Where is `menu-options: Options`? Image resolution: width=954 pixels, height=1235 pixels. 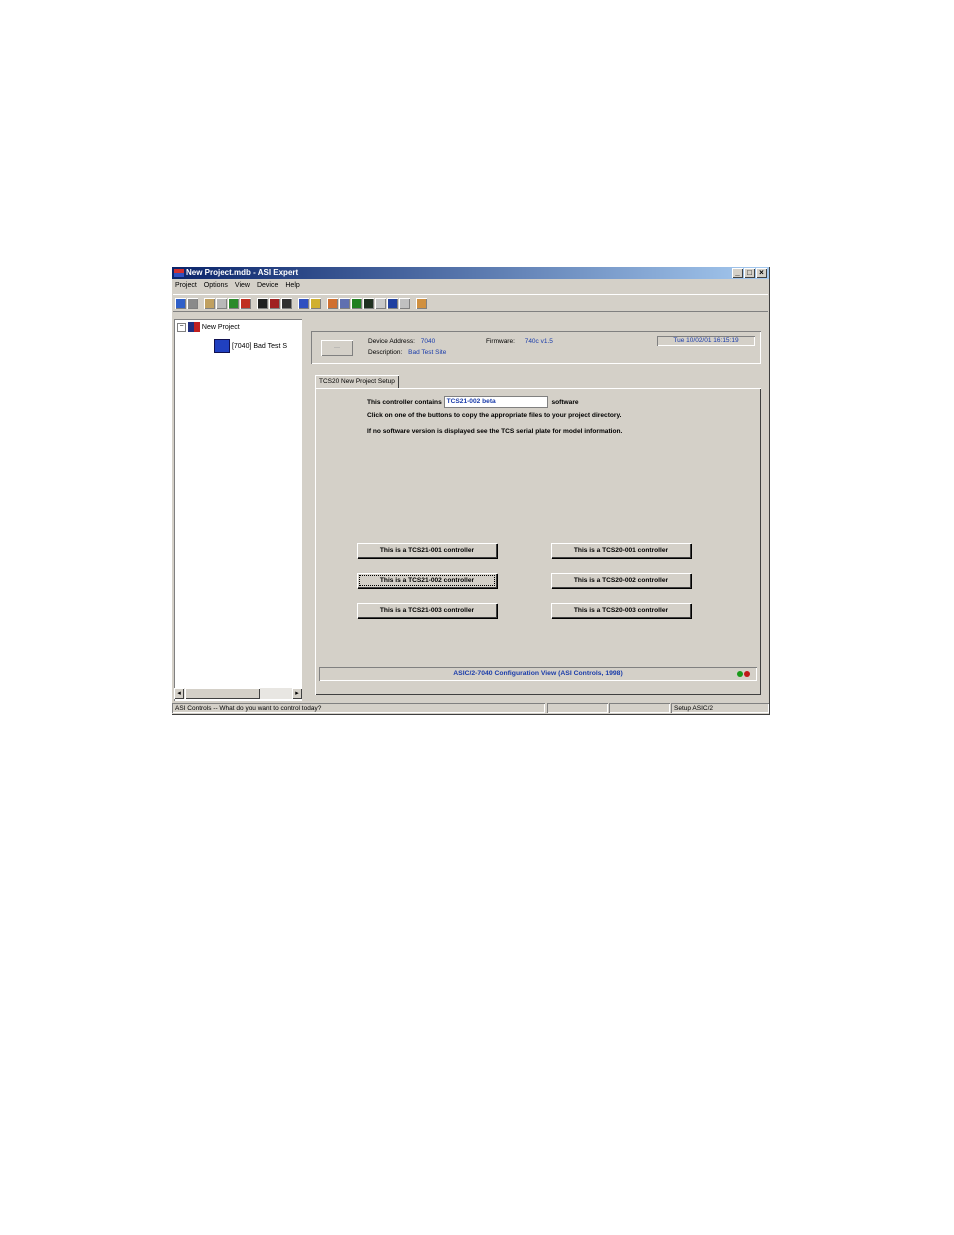 menu-options: Options is located at coordinates (216, 286).